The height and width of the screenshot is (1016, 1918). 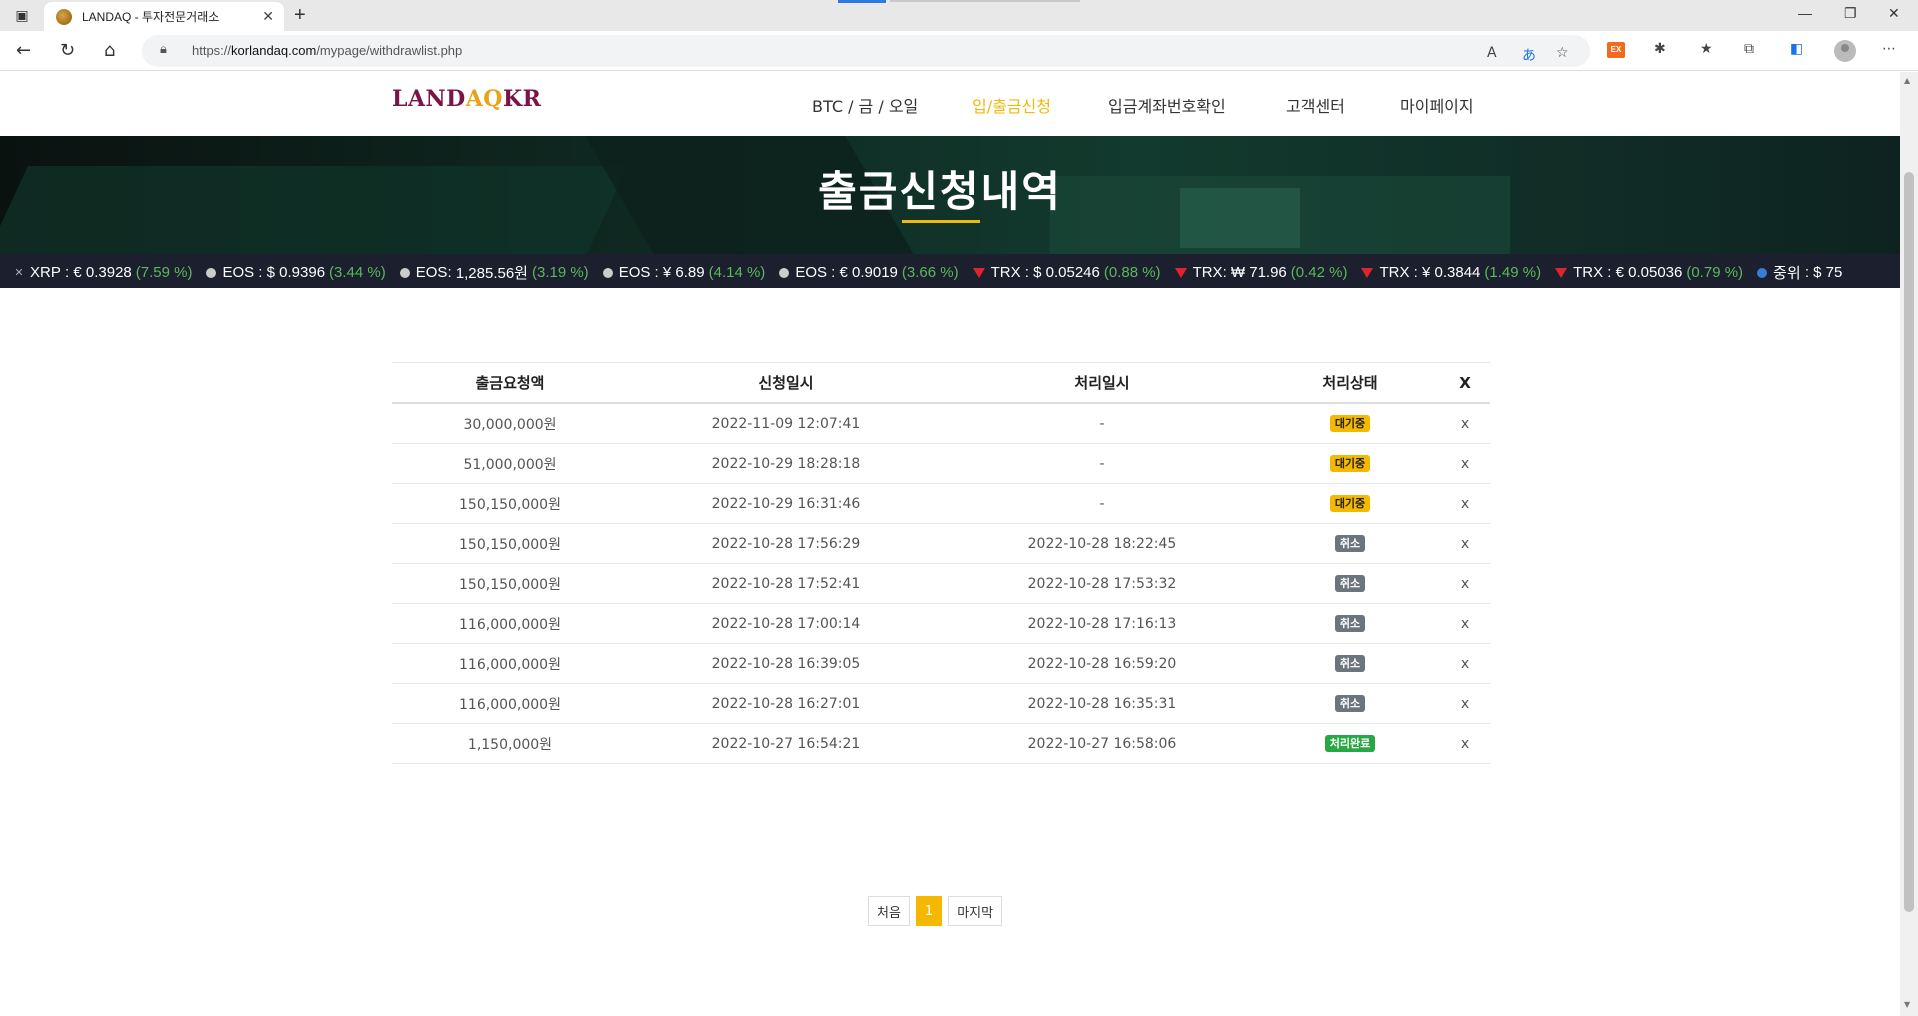 What do you see at coordinates (1796, 49) in the screenshot?
I see `edge-bar-icon: ◧` at bounding box center [1796, 49].